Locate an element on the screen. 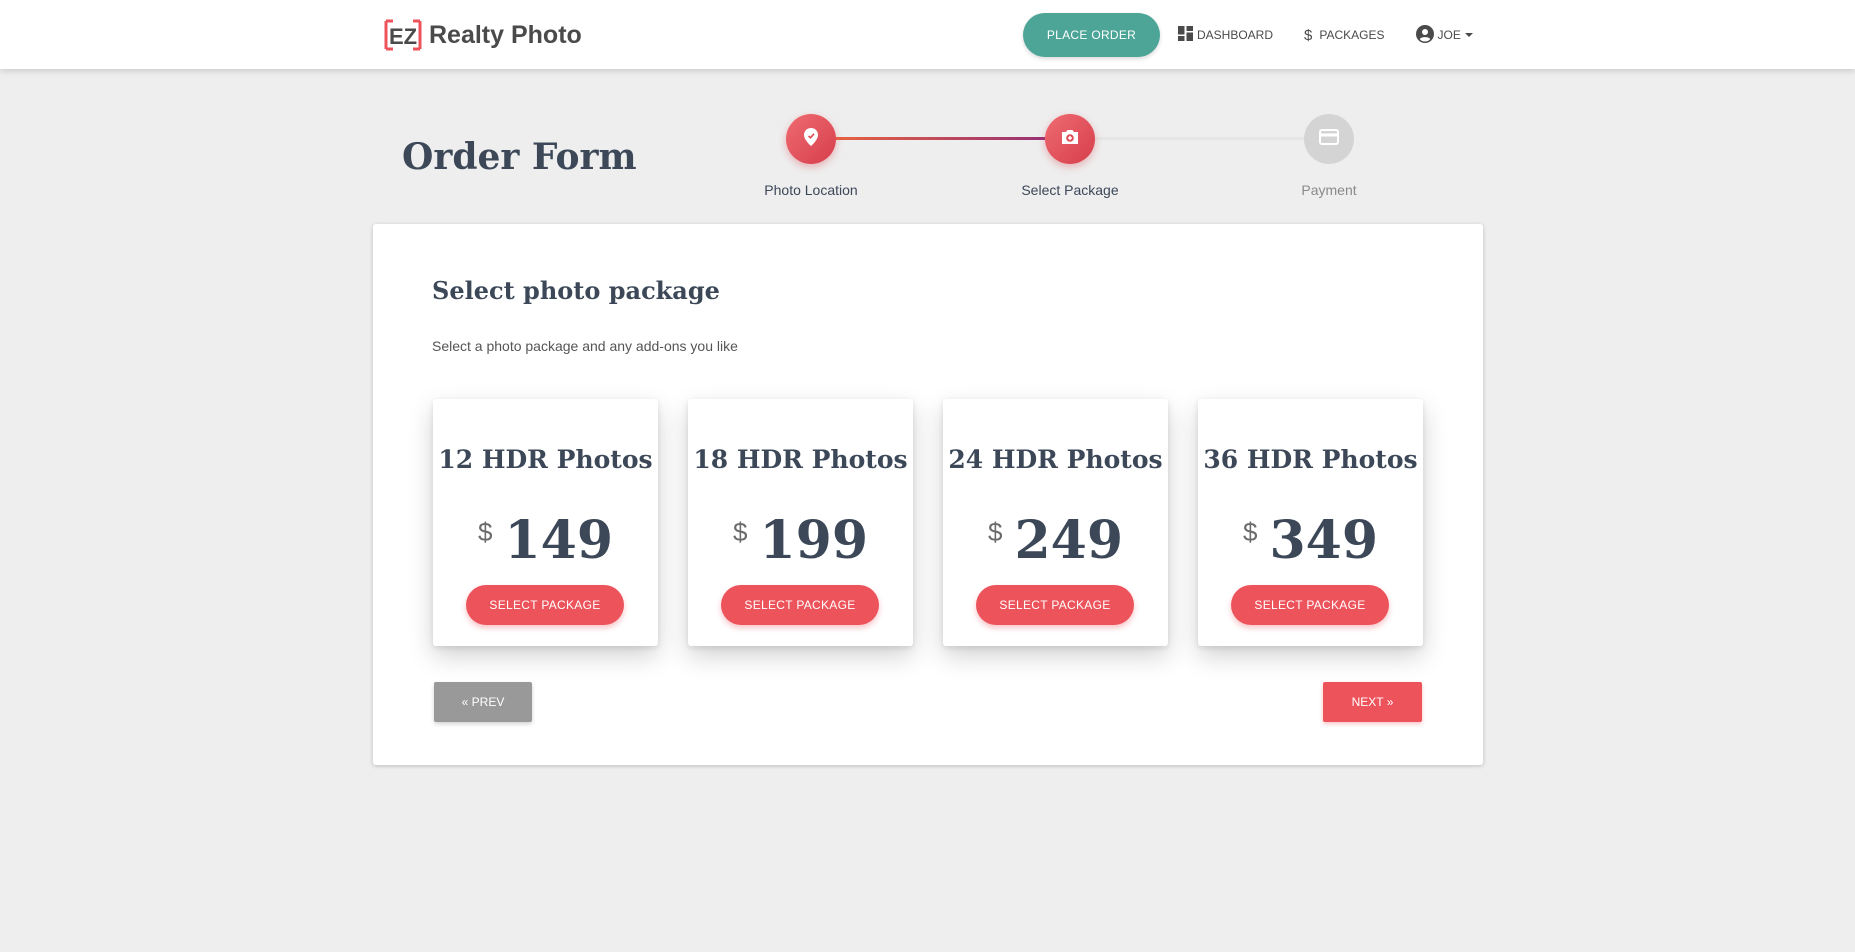 This screenshot has width=1855, height=952. nav-packages-link: $ PACKAGES is located at coordinates (1344, 35).